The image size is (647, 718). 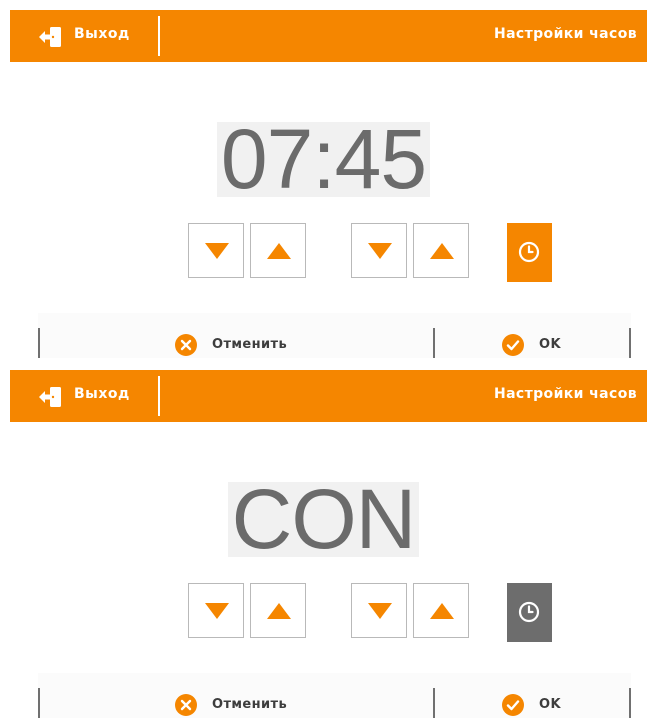 I want to click on time-display: 07:45, so click(x=323, y=159).